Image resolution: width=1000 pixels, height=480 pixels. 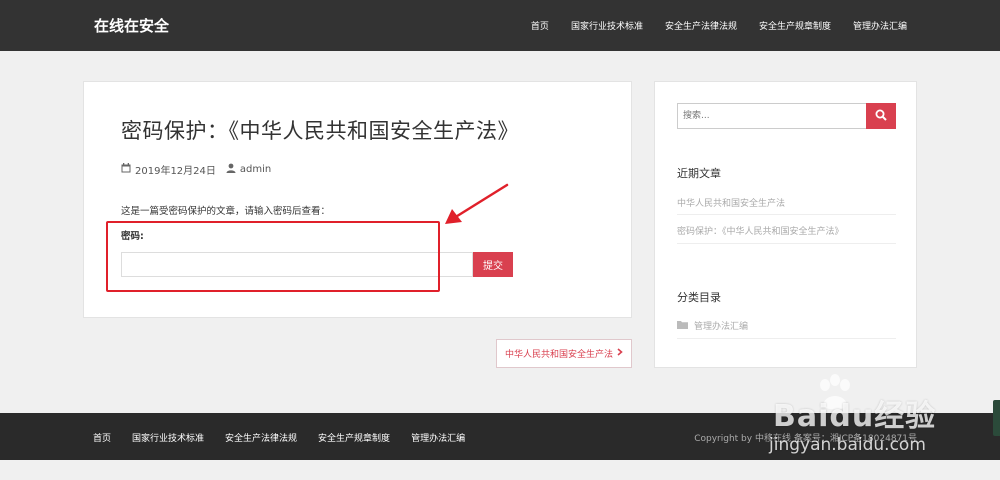 I want to click on user-icon, so click(x=231, y=169).